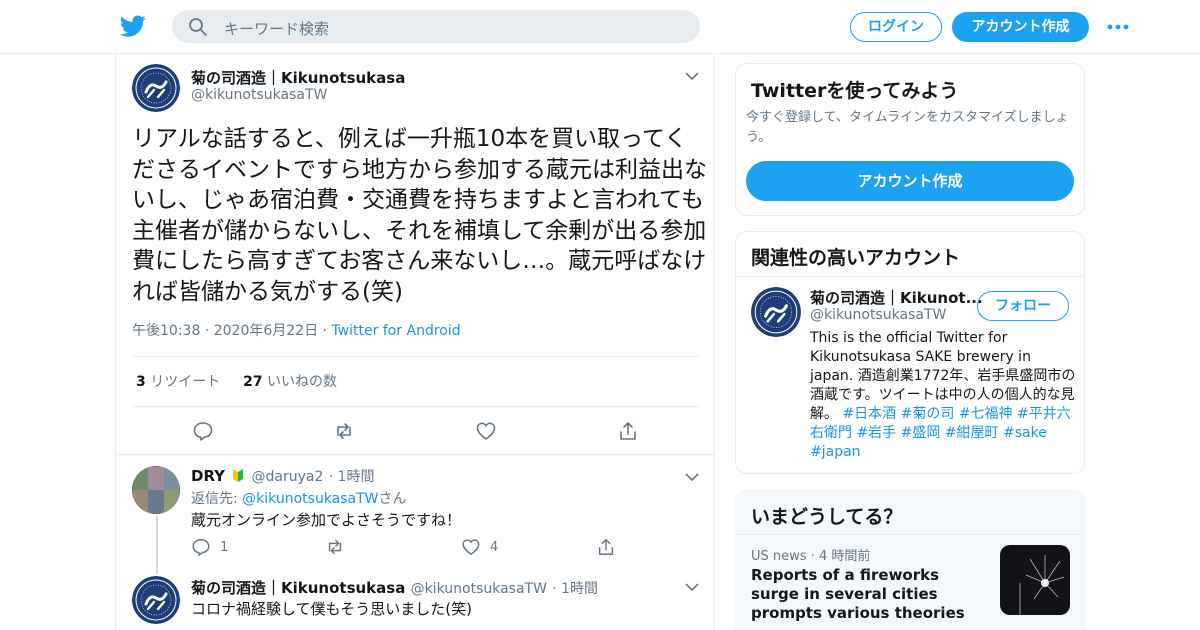 This screenshot has height=630, width=1200. I want to click on reply-text: 蔵元オンライン参加でよさそうですね！, so click(326, 520).